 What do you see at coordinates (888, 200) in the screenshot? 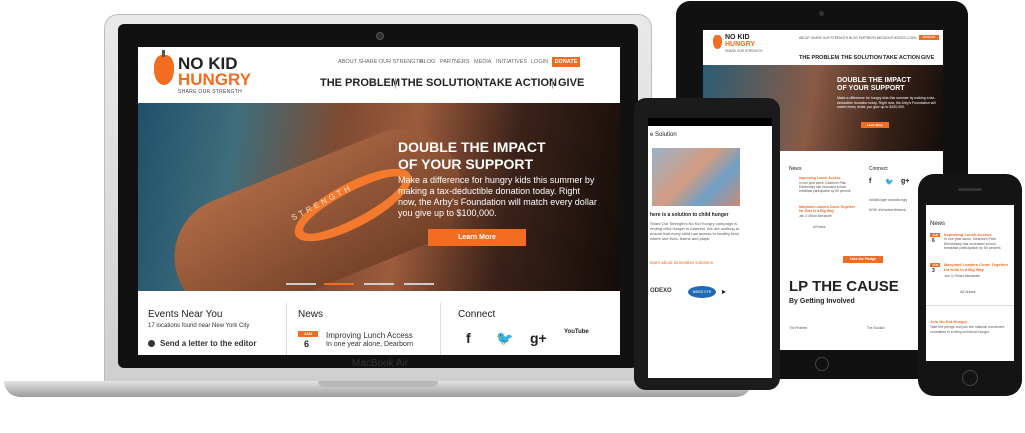
I see `connect-link: #childhunger #nokidhungry` at bounding box center [888, 200].